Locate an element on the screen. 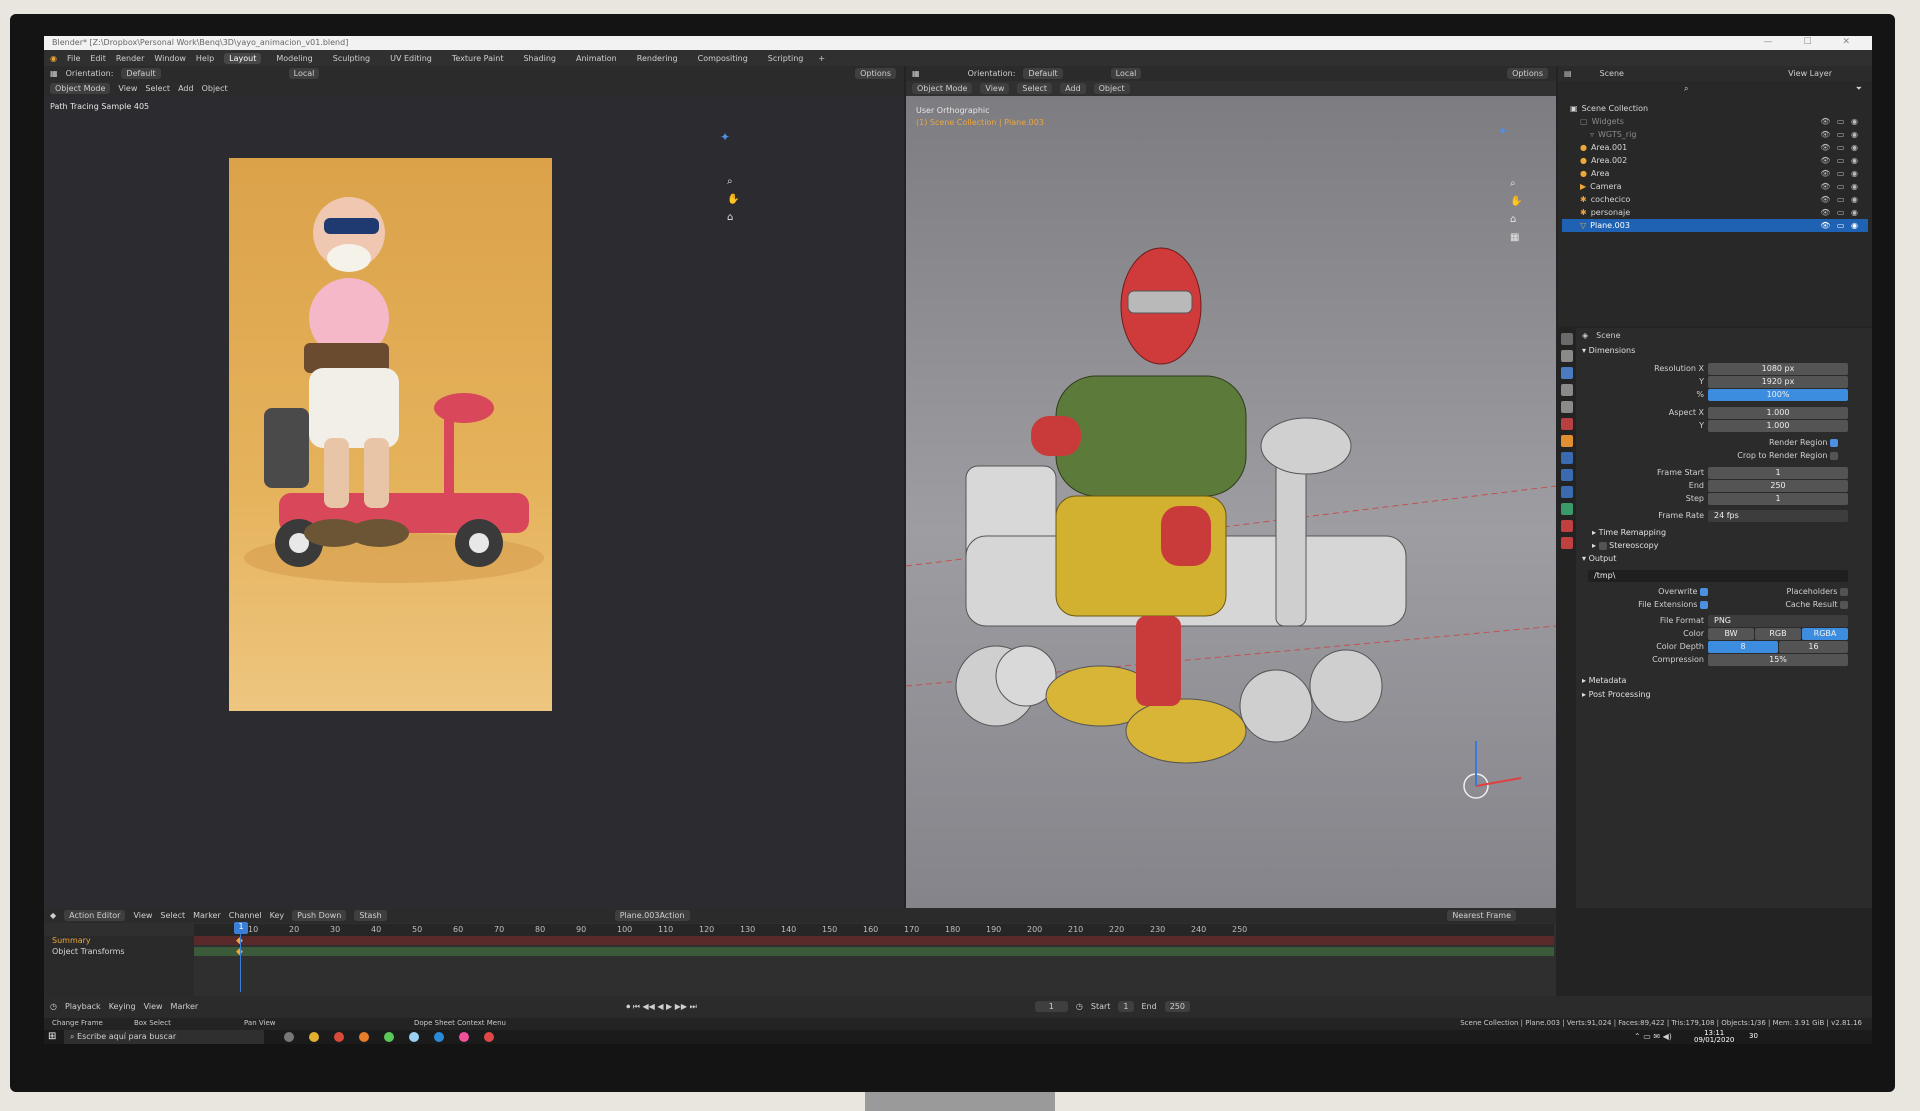  modifier-tab-icon is located at coordinates (1567, 458).